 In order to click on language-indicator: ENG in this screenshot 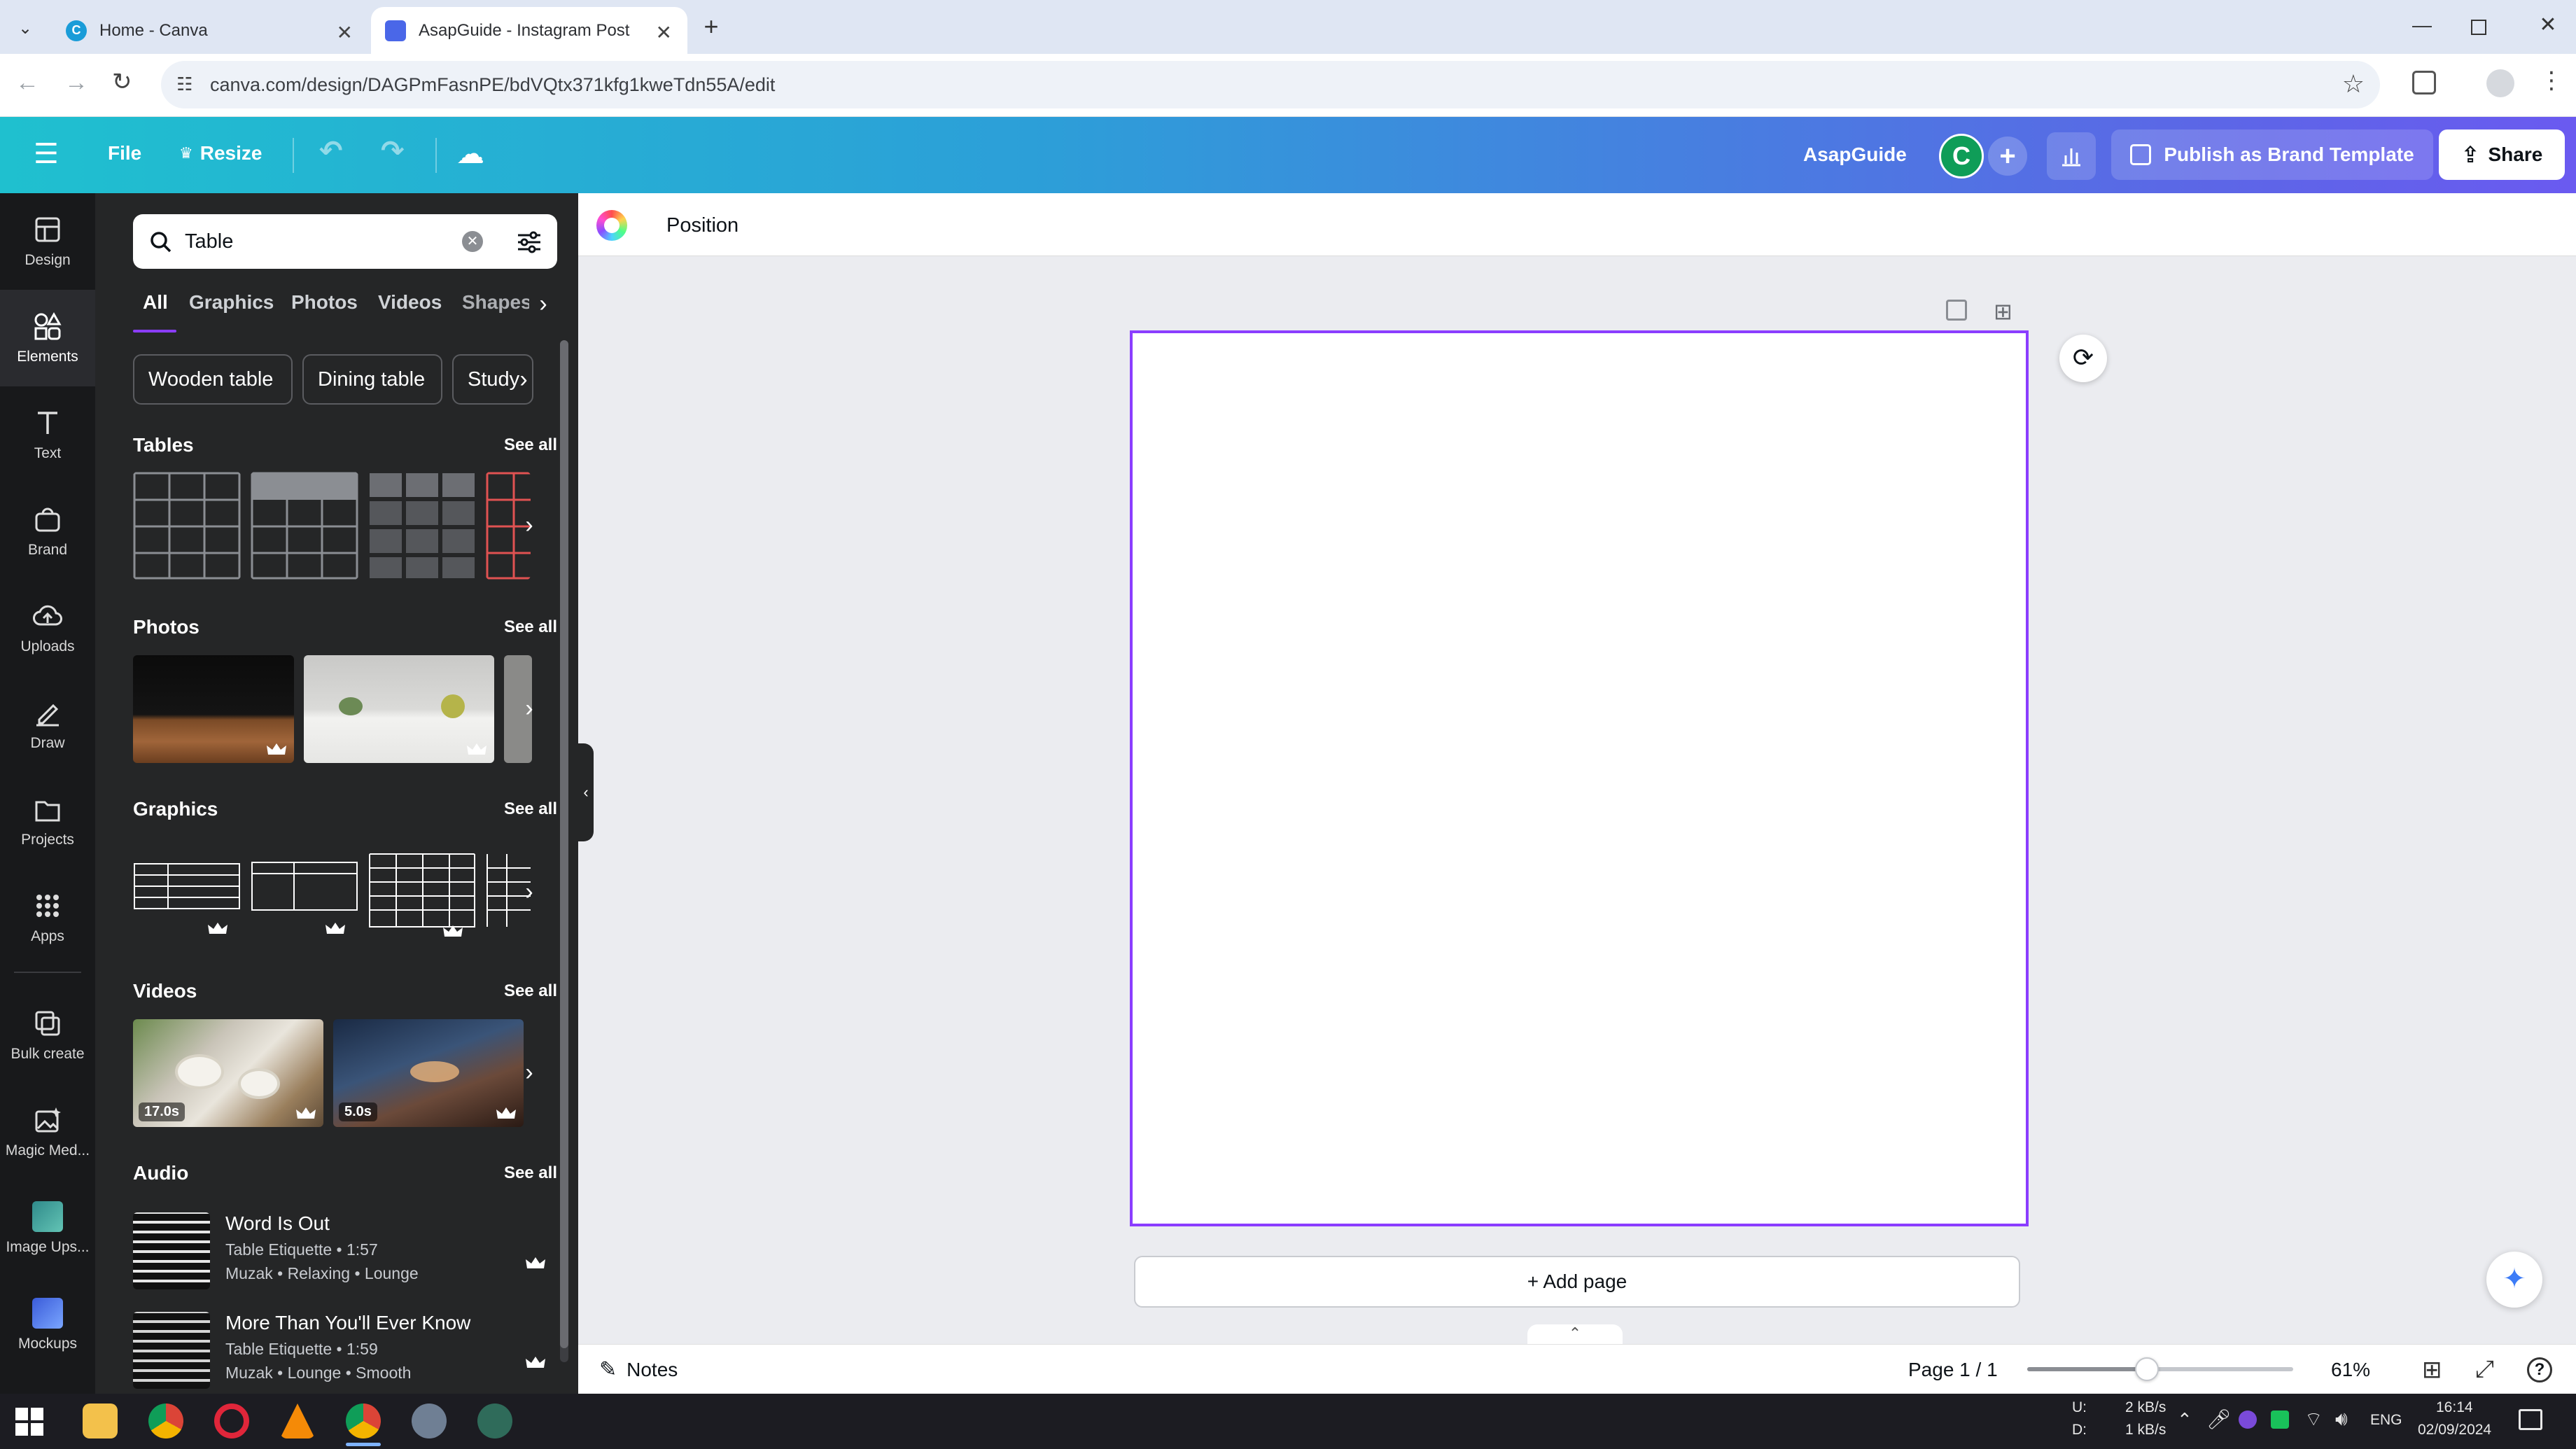, I will do `click(2386, 1420)`.